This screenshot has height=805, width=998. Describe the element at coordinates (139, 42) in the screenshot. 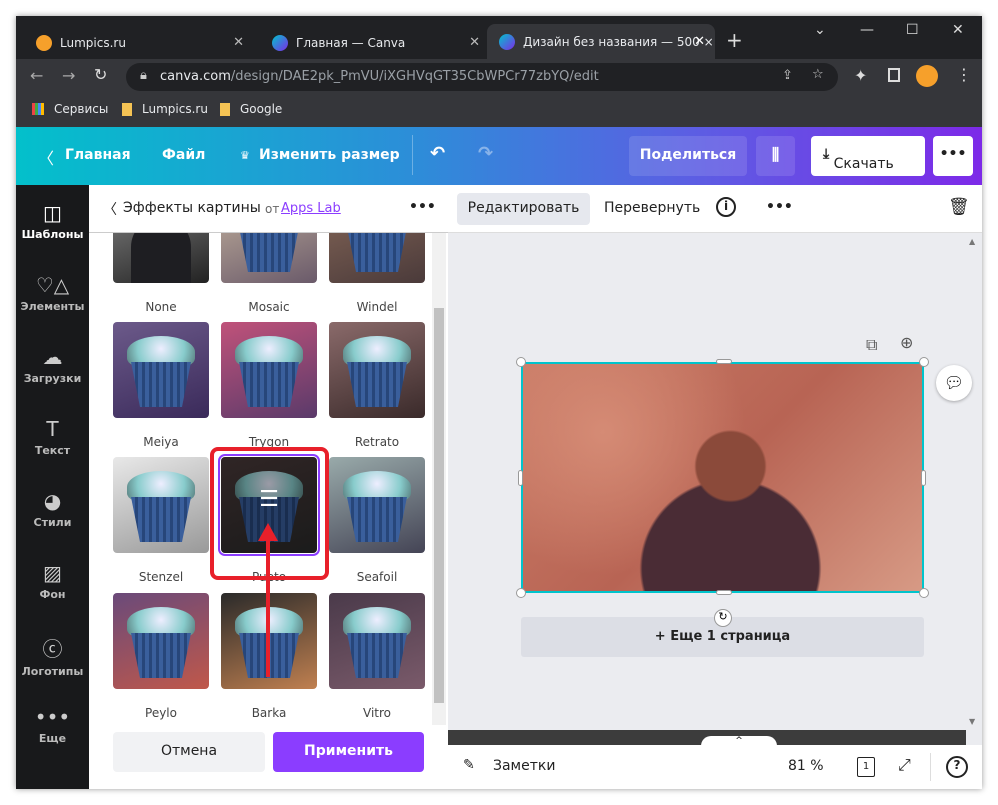

I see `tab-lumpics: Lumpics.ru ✕` at that location.